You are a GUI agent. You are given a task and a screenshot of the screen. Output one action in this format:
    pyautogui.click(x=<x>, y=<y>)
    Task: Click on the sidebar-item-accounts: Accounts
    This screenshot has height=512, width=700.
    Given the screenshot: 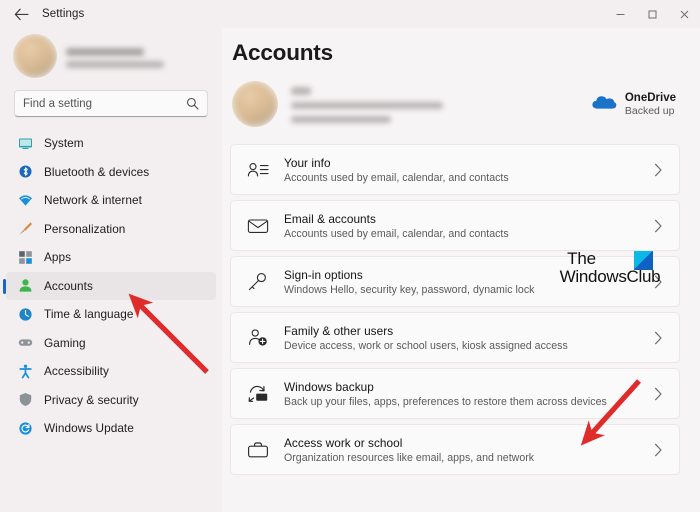 What is the action you would take?
    pyautogui.click(x=109, y=285)
    